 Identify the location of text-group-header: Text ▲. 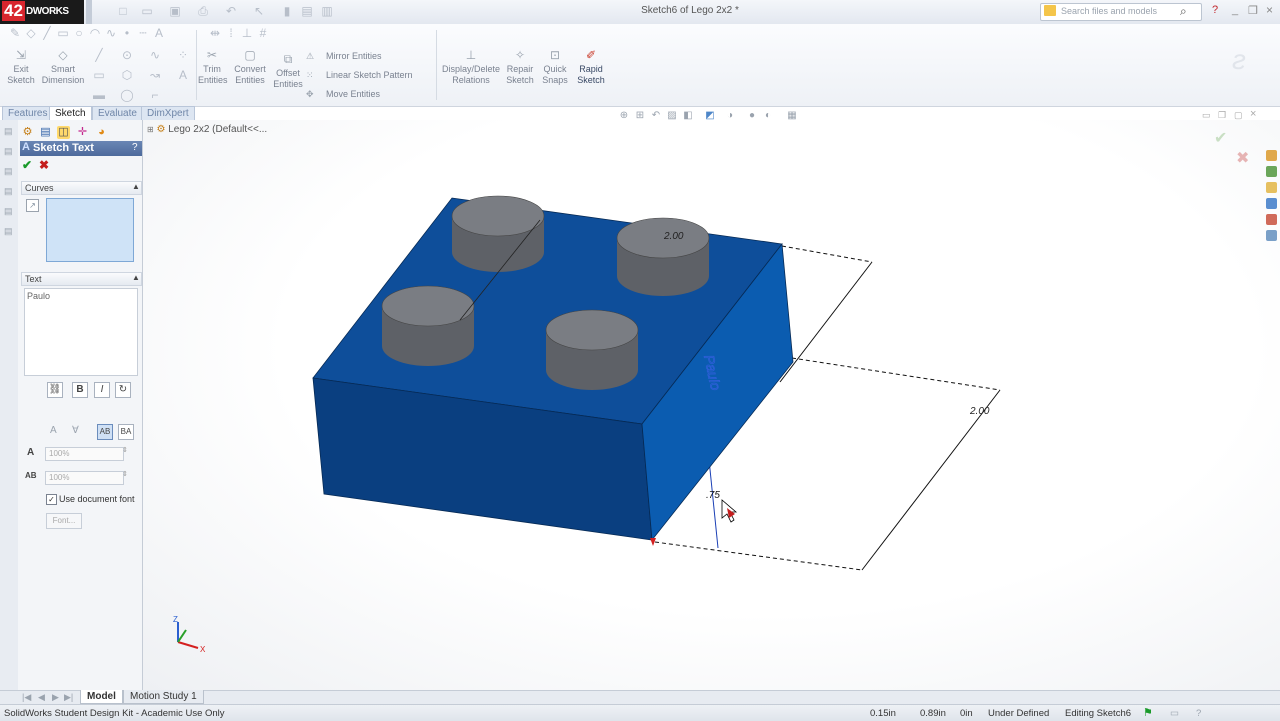
(81, 279).